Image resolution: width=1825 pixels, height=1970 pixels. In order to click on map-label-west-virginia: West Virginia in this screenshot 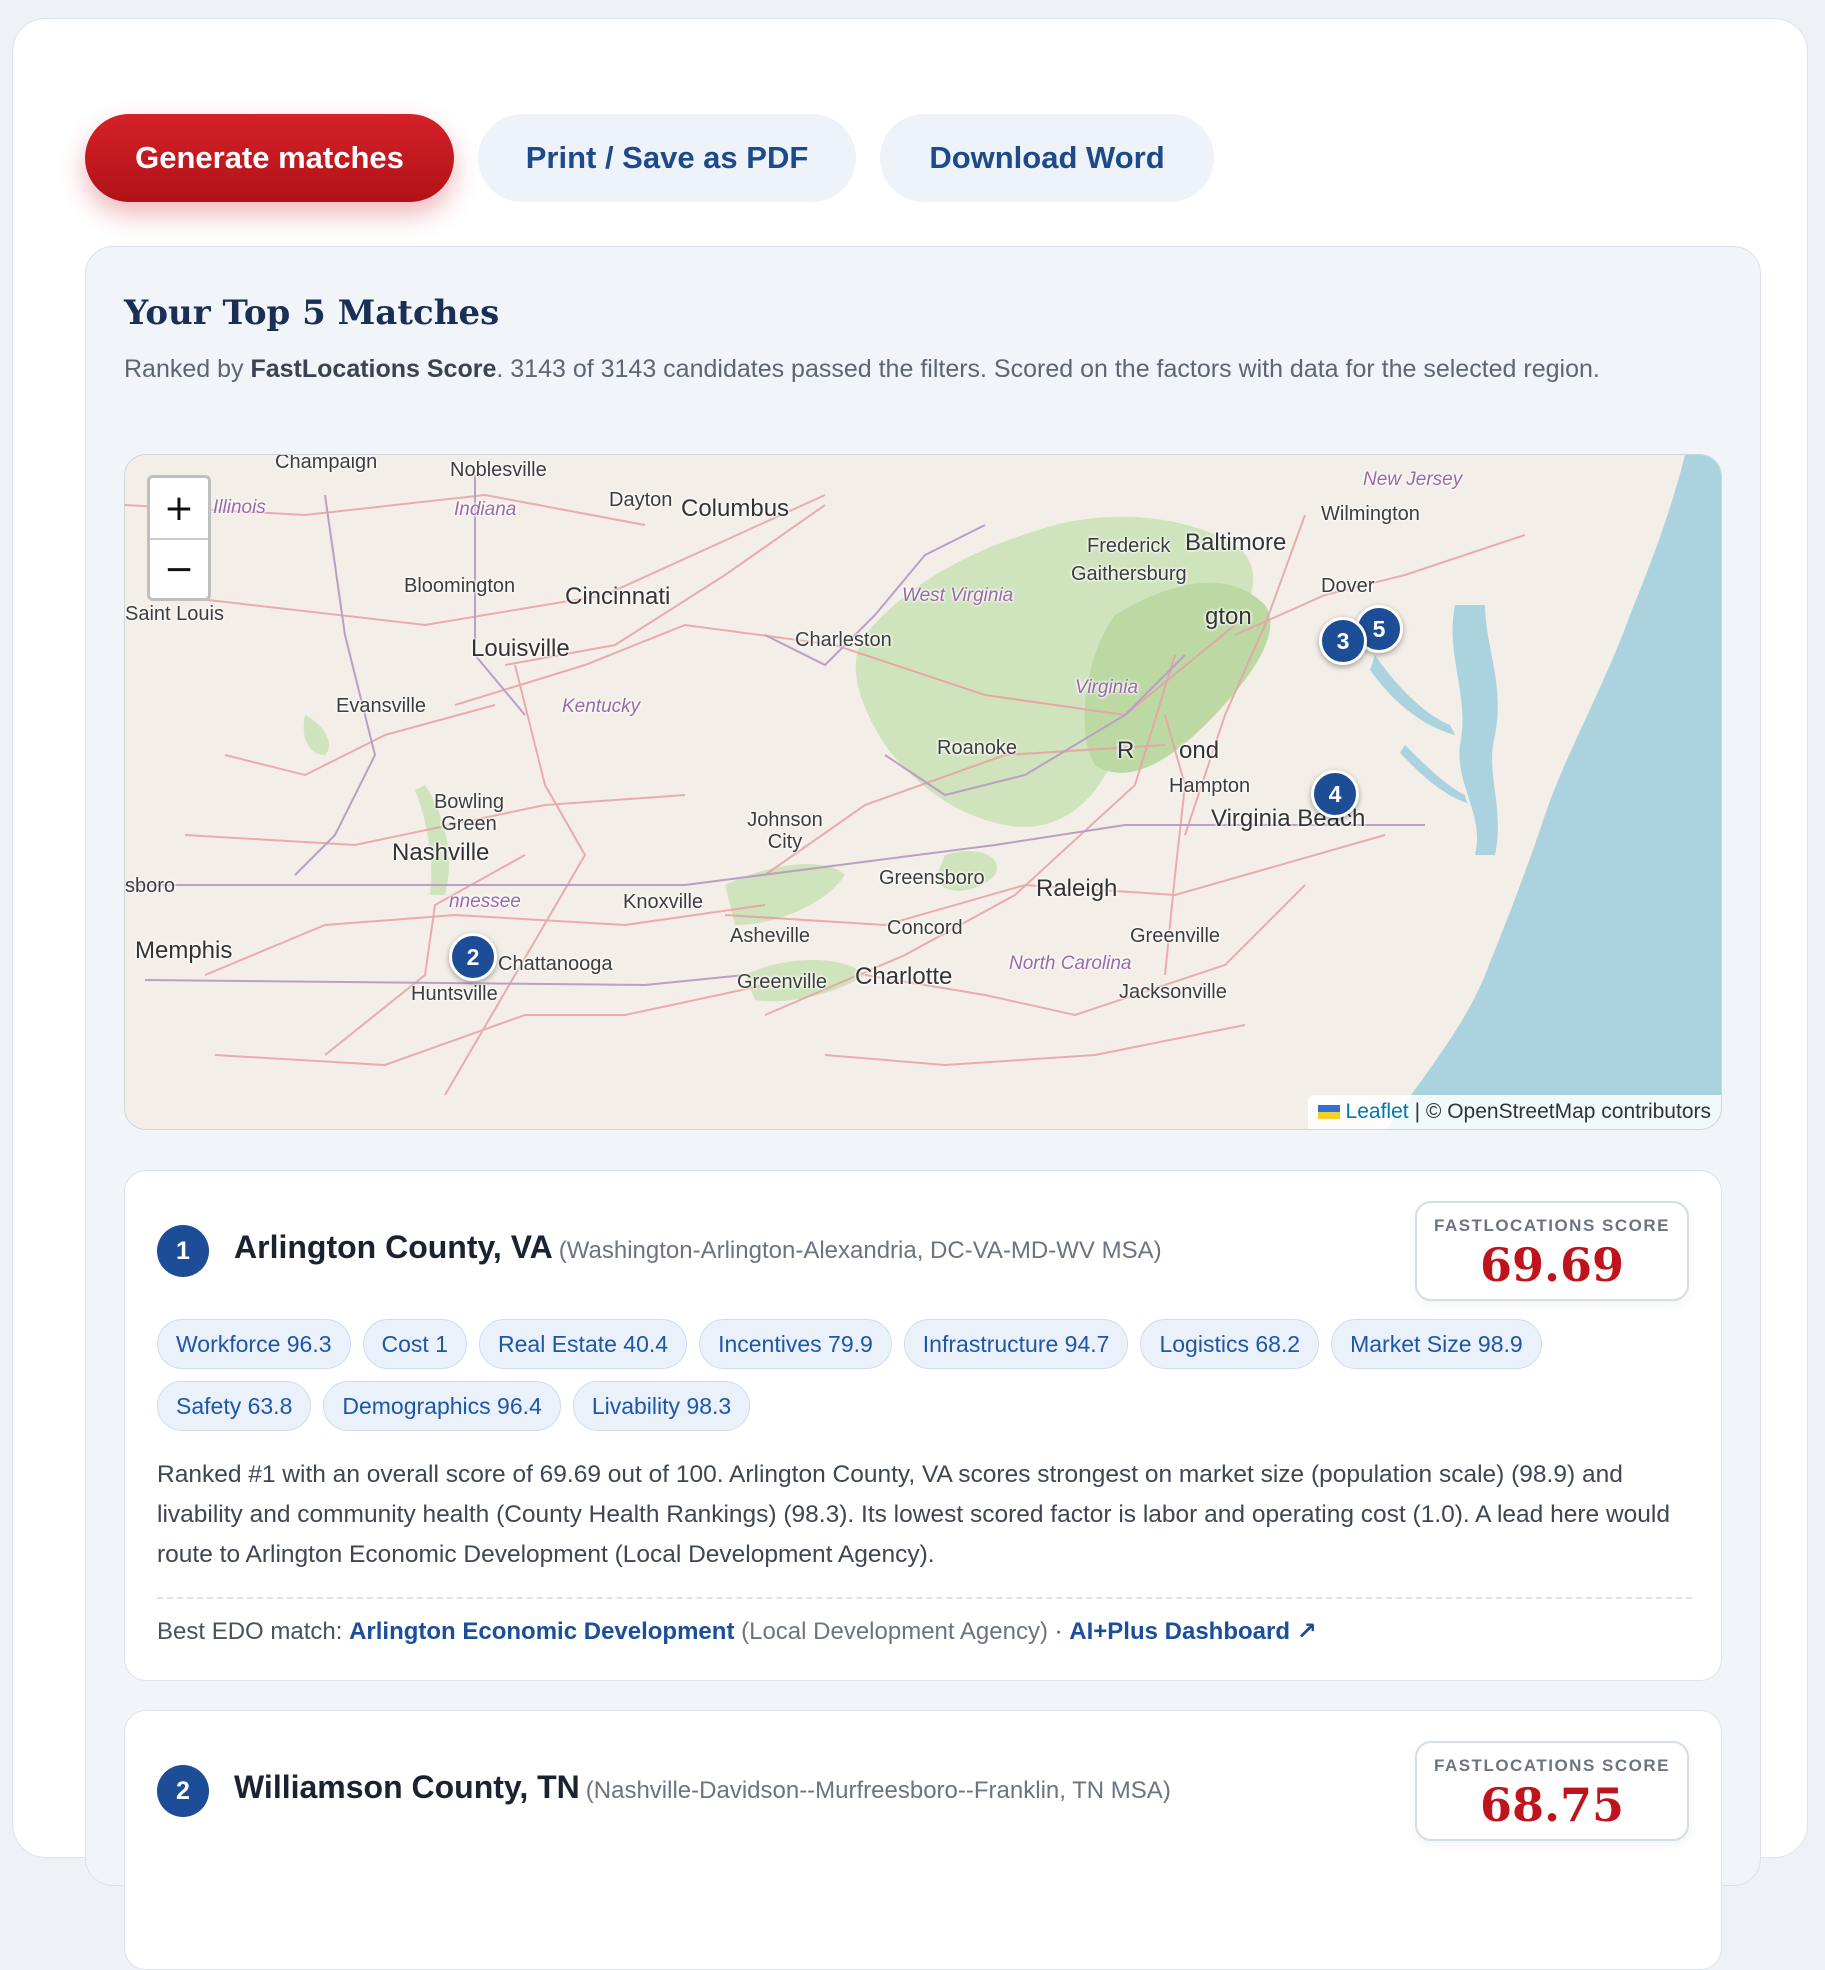, I will do `click(958, 595)`.